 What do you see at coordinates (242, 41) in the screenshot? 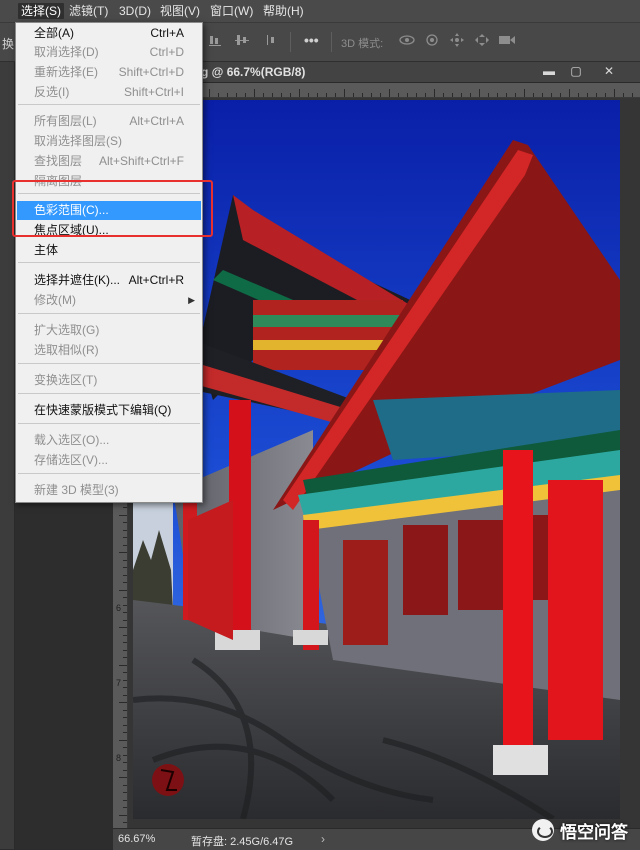
I see `align-center-icon` at bounding box center [242, 41].